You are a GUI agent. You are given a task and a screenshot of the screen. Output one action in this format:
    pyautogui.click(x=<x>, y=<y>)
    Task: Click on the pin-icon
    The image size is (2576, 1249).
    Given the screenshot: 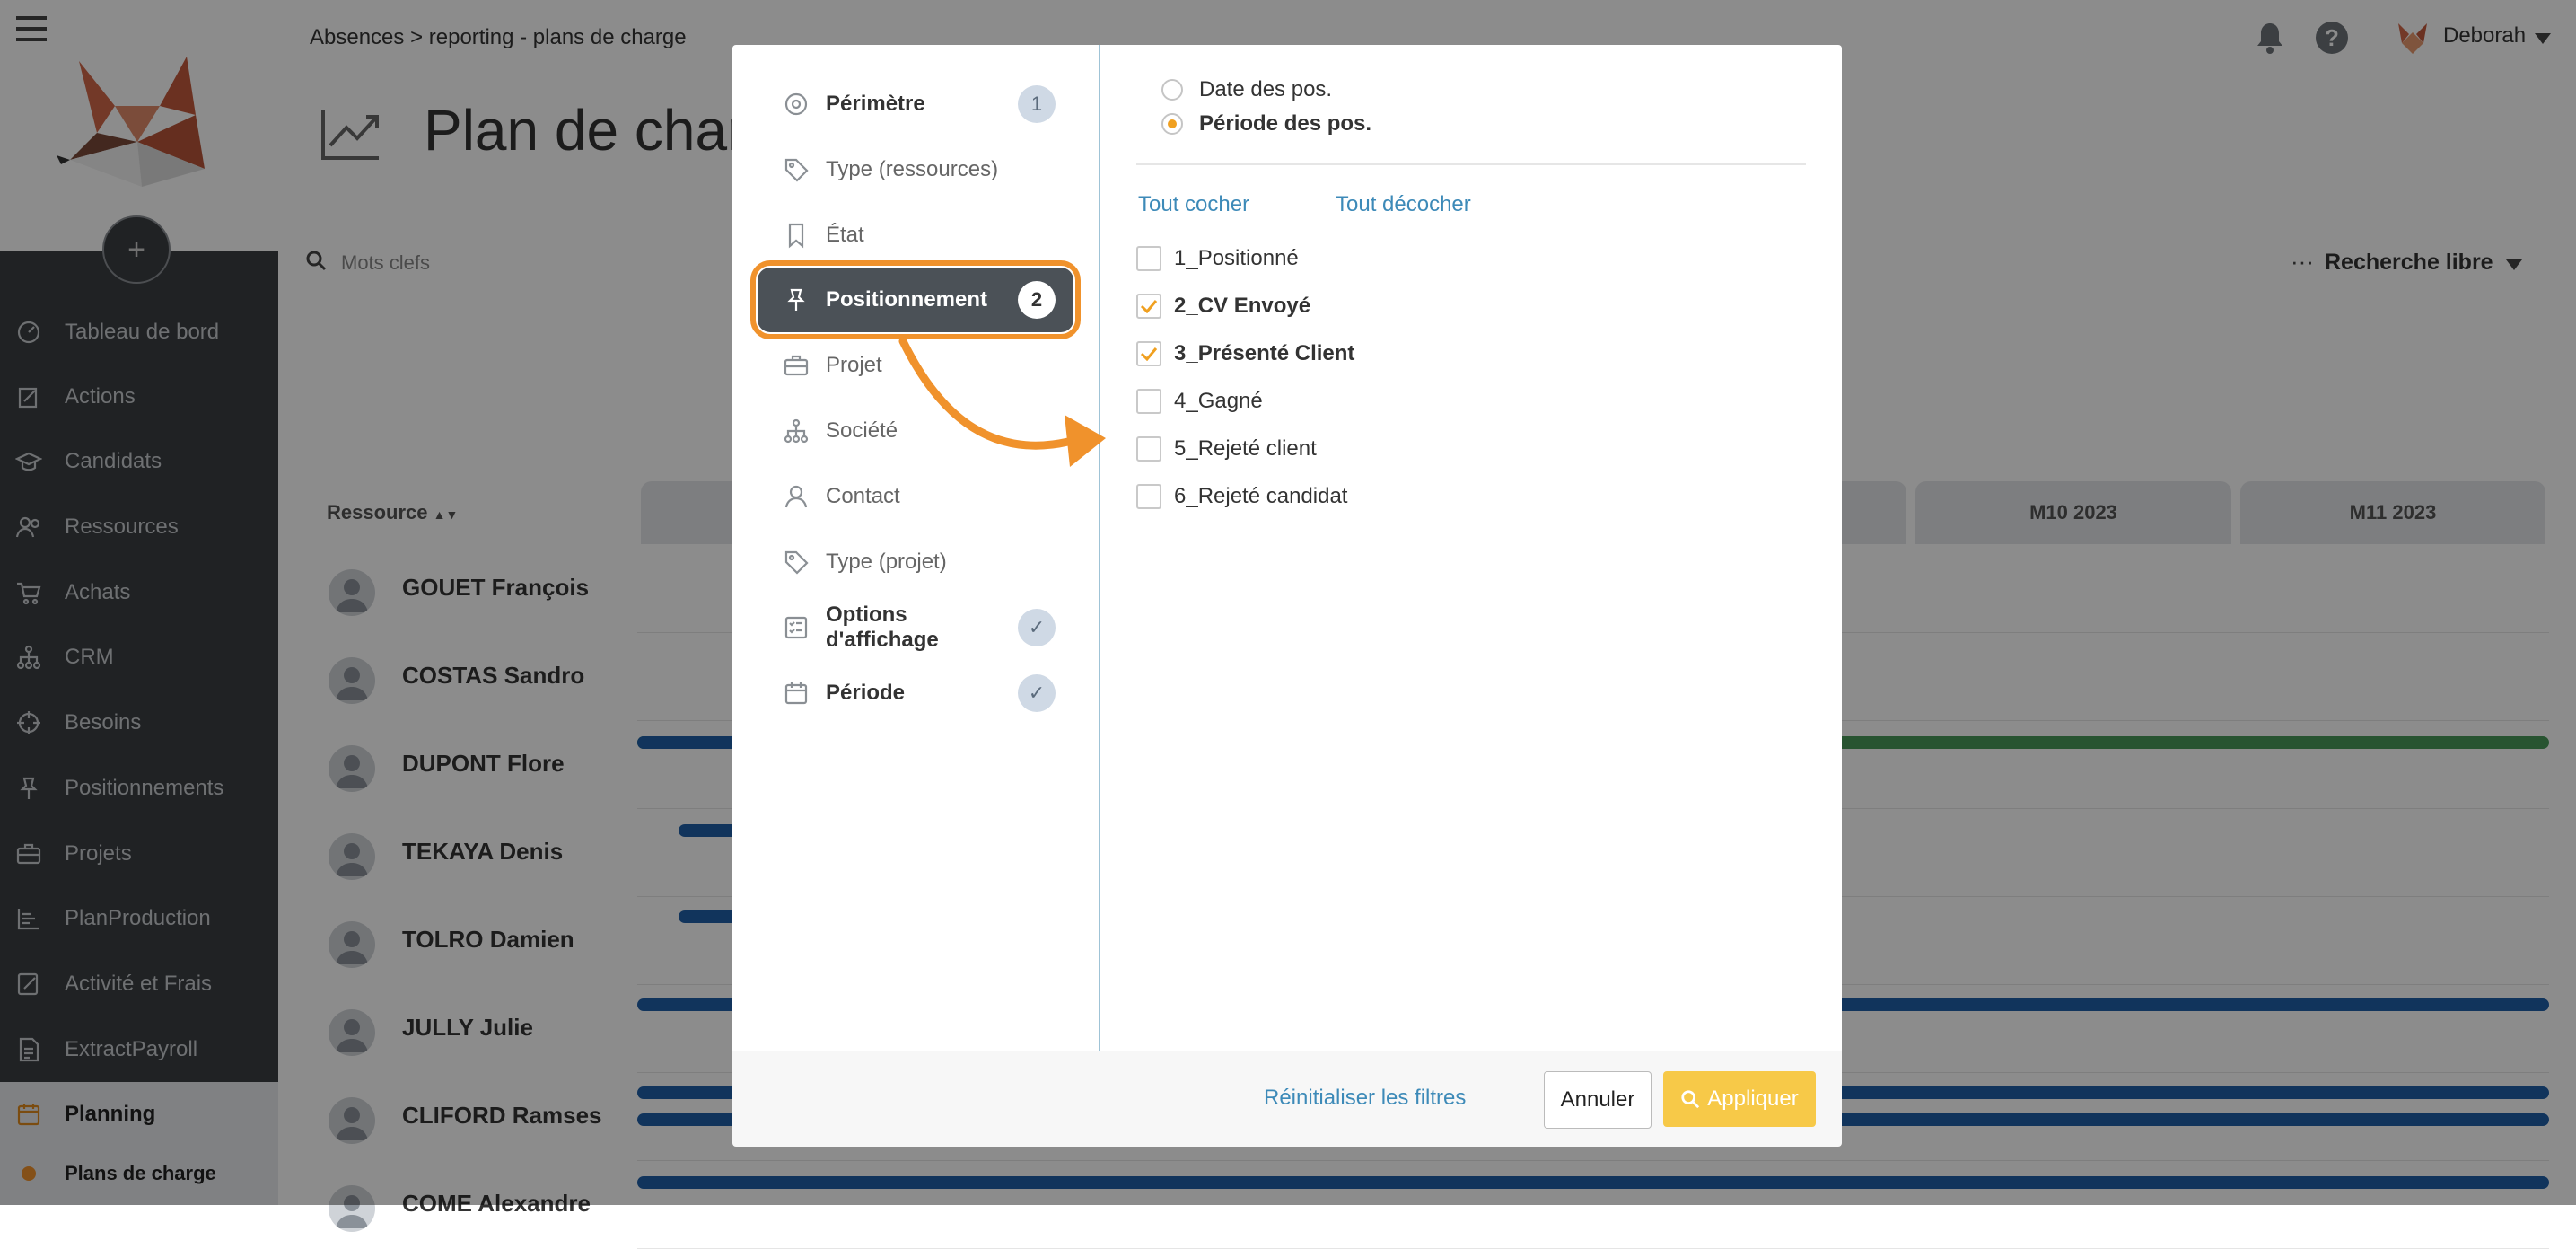 What is the action you would take?
    pyautogui.click(x=796, y=299)
    